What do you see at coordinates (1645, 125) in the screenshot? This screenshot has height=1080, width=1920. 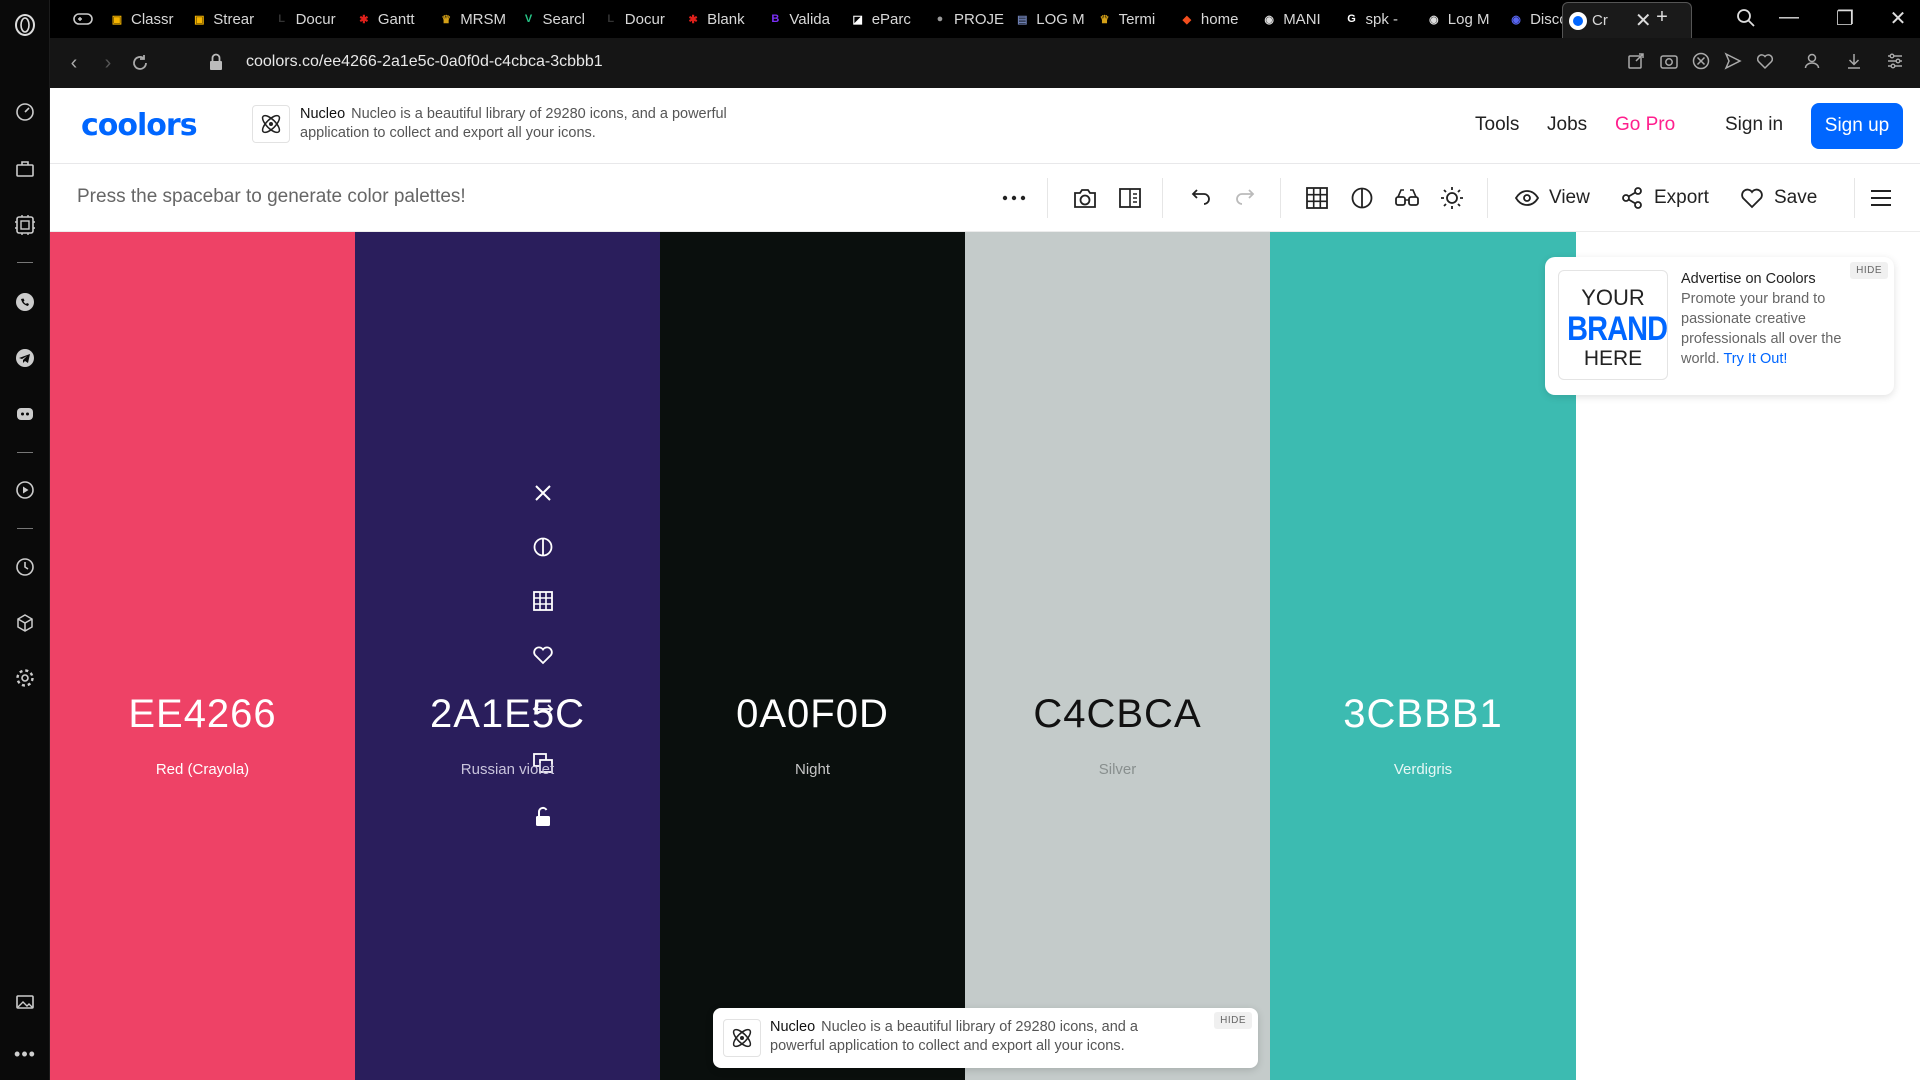 I see `nav-go-pro: Go Pro` at bounding box center [1645, 125].